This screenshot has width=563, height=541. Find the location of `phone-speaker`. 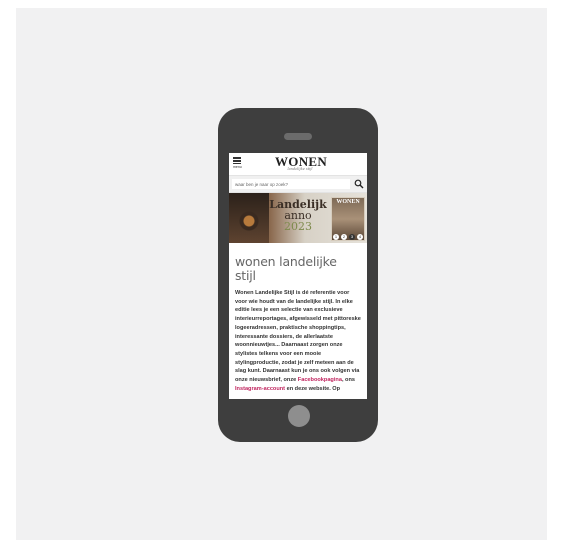

phone-speaker is located at coordinates (298, 136).